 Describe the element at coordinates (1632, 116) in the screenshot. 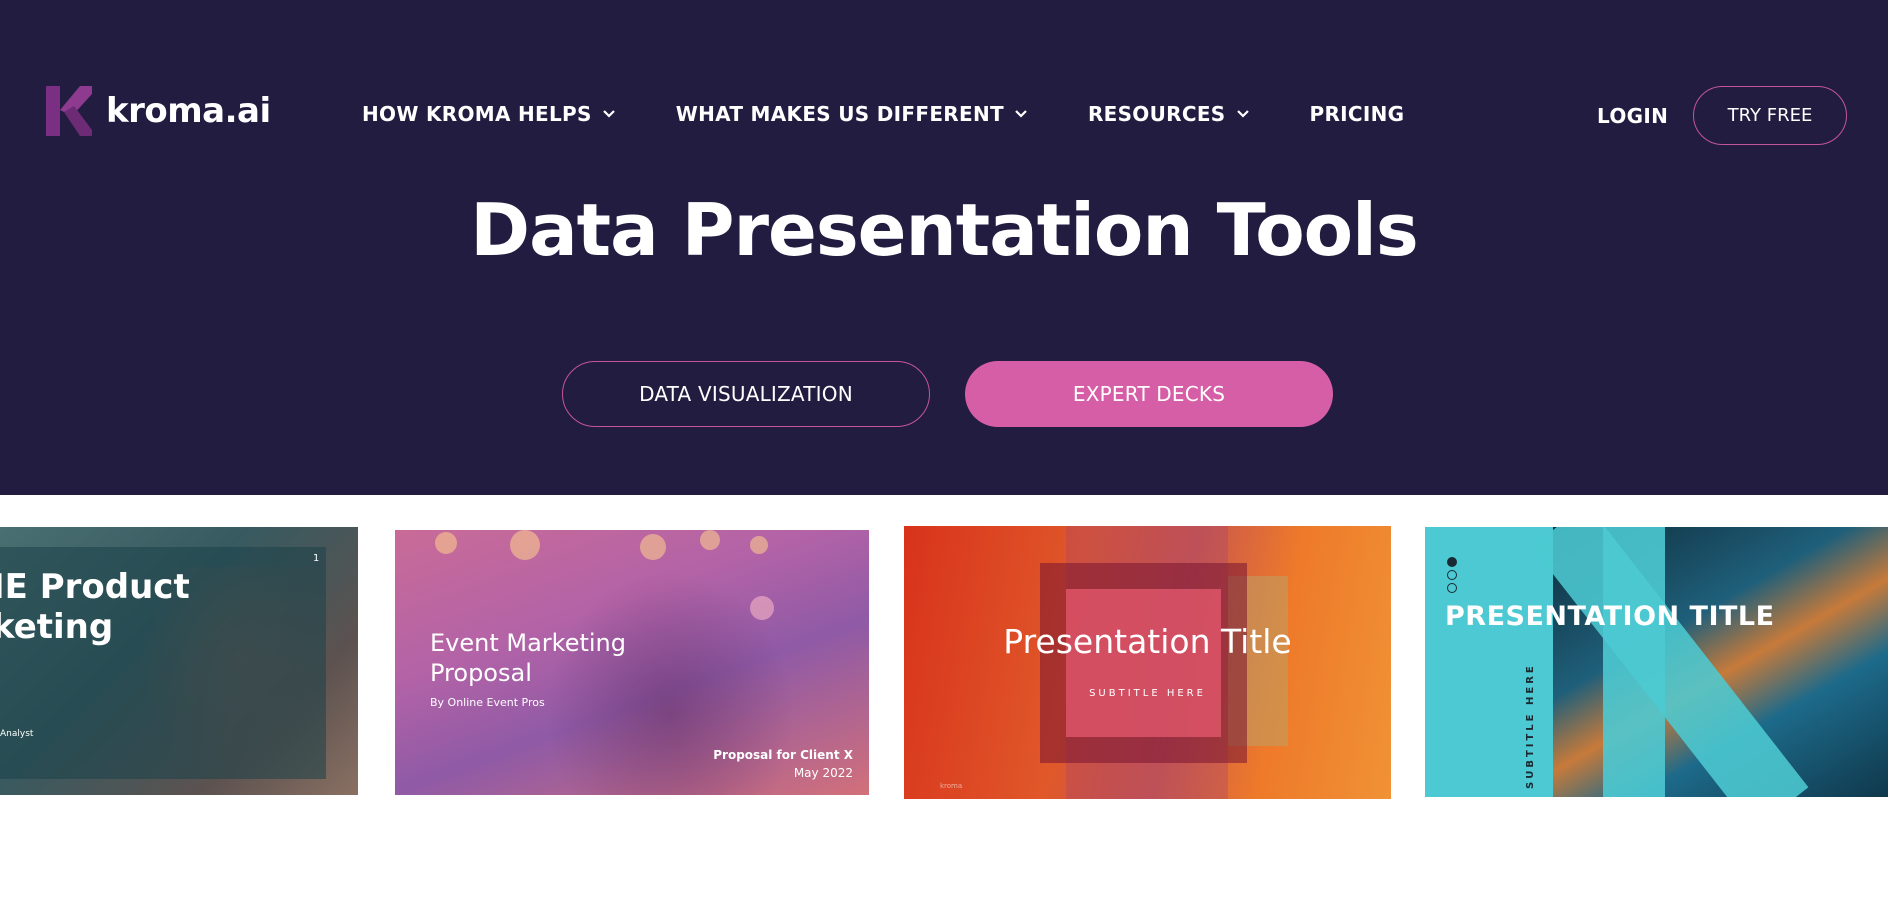

I see `login-link: LOGIN` at that location.